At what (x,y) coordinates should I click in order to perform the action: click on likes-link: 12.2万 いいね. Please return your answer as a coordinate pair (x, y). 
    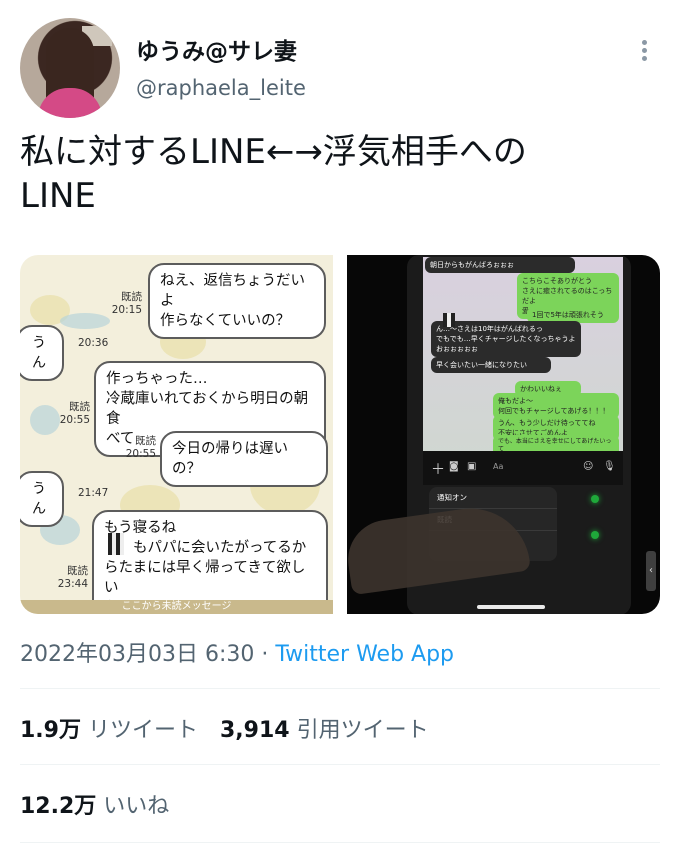
    Looking at the image, I should click on (94, 806).